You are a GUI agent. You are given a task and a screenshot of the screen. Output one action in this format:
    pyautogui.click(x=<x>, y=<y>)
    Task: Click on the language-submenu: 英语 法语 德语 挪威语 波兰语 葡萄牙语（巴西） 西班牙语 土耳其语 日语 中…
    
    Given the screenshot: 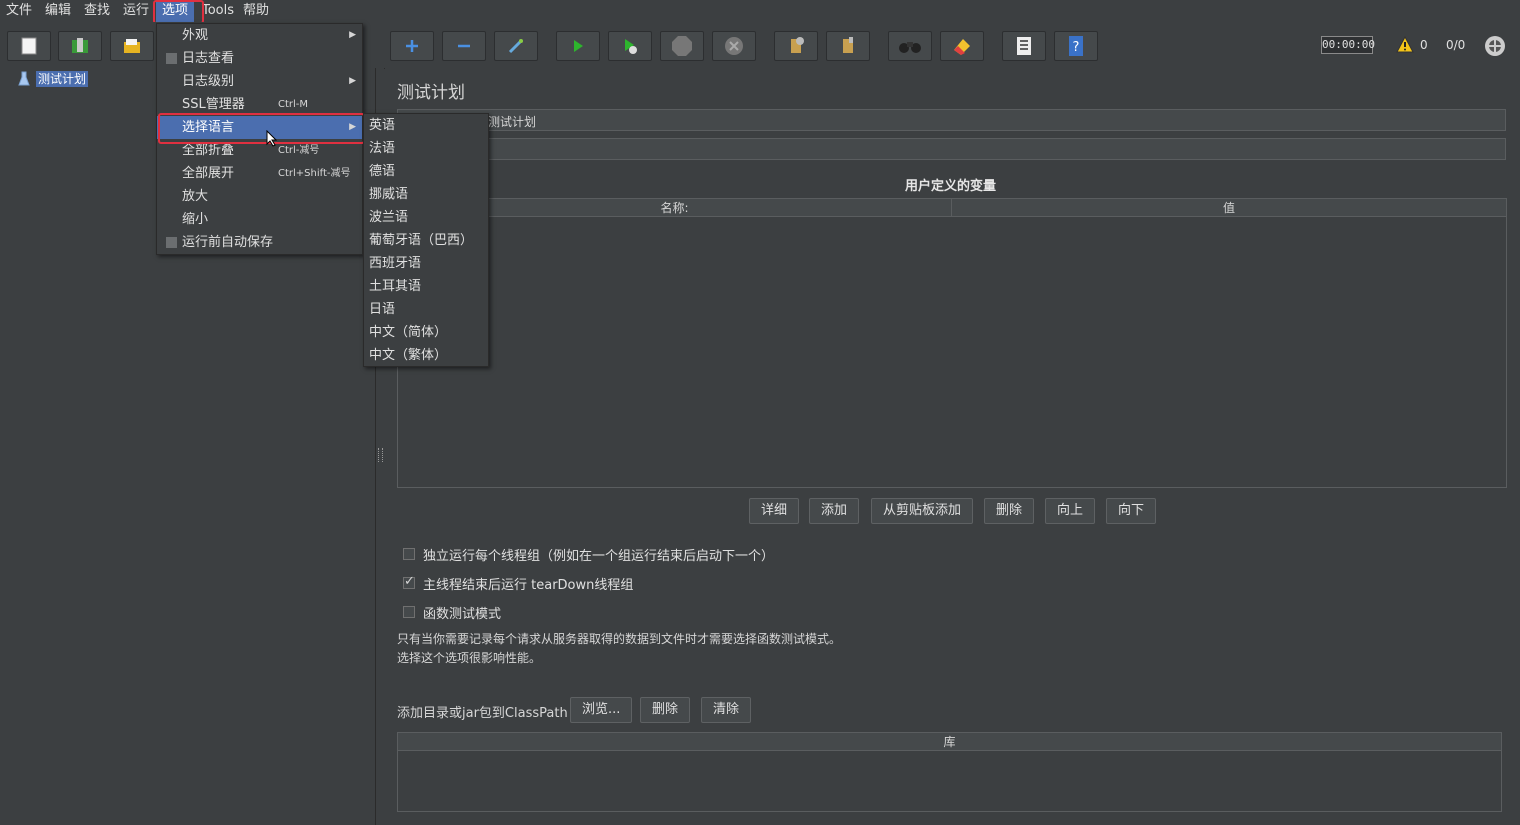 What is the action you would take?
    pyautogui.click(x=426, y=240)
    